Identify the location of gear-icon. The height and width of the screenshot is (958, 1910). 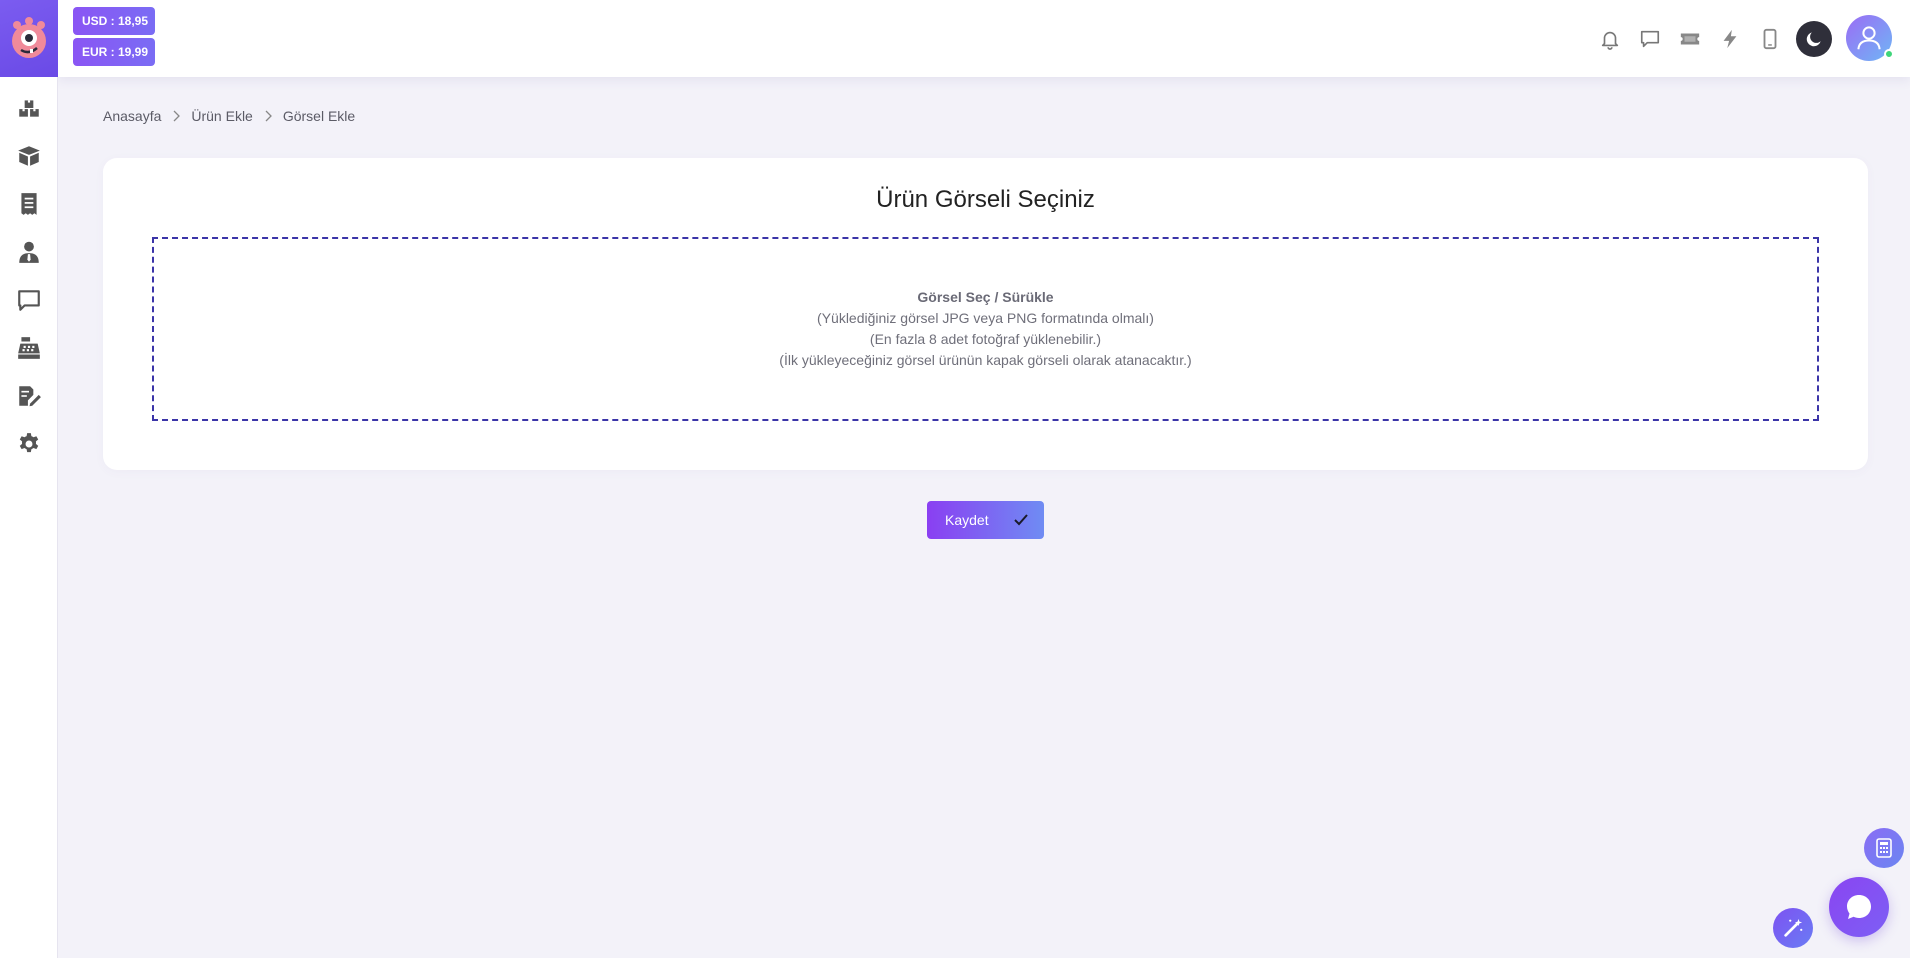
(29, 443).